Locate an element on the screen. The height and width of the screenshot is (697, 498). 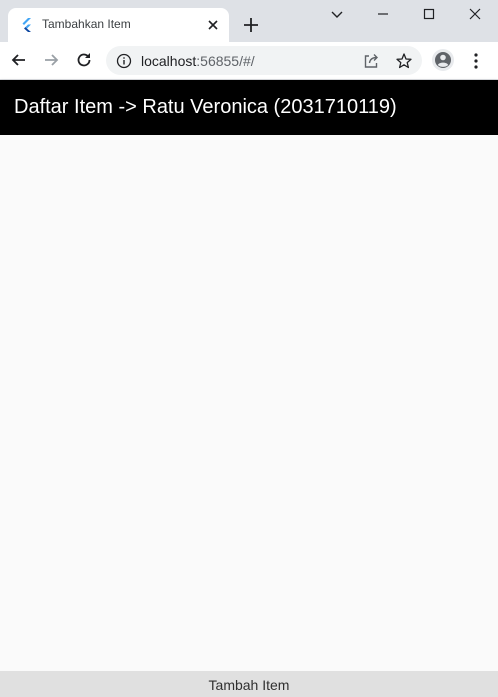
browser-toolbar: localhost:56855/#/ is located at coordinates (249, 61).